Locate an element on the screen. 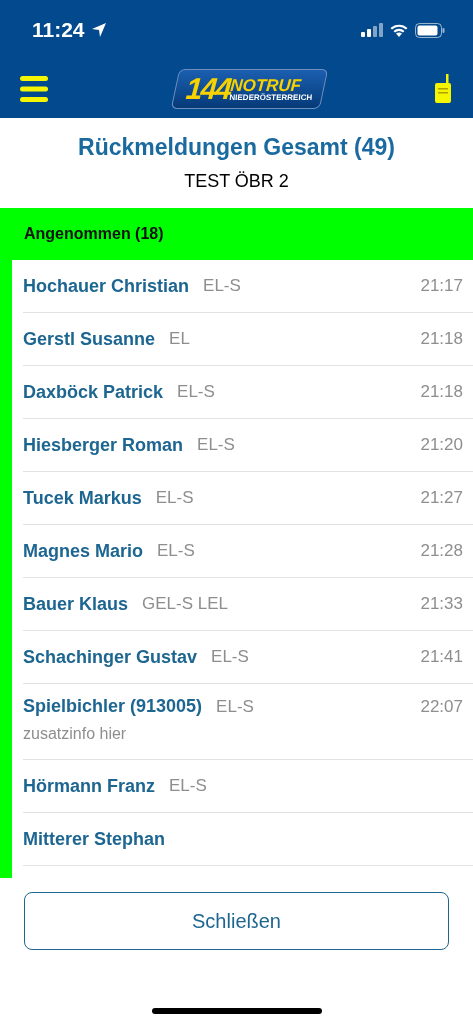 Image resolution: width=473 pixels, height=1024 pixels. person-name: Hörmann Franz is located at coordinates (89, 786).